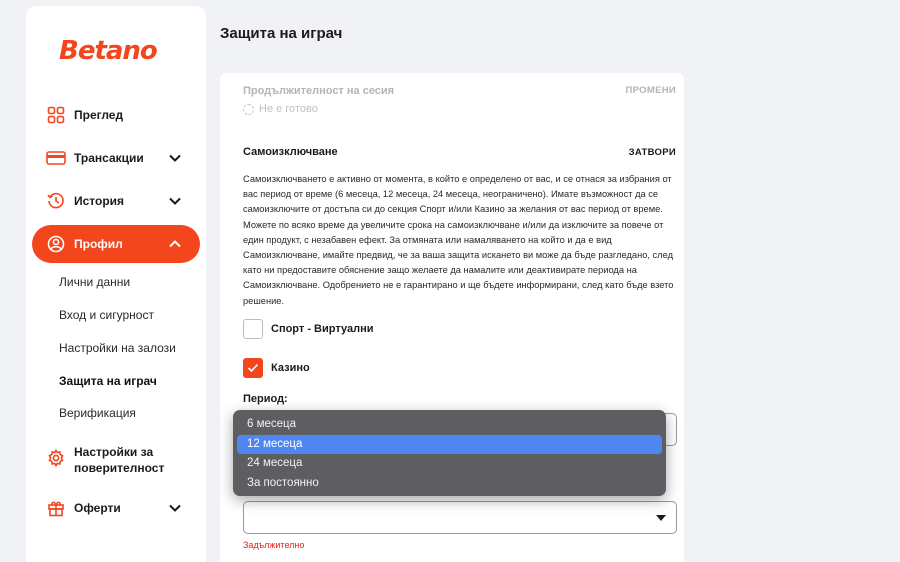 Image resolution: width=900 pixels, height=562 pixels. I want to click on sidebar-item-label: Настройки за поверителност, so click(119, 460).